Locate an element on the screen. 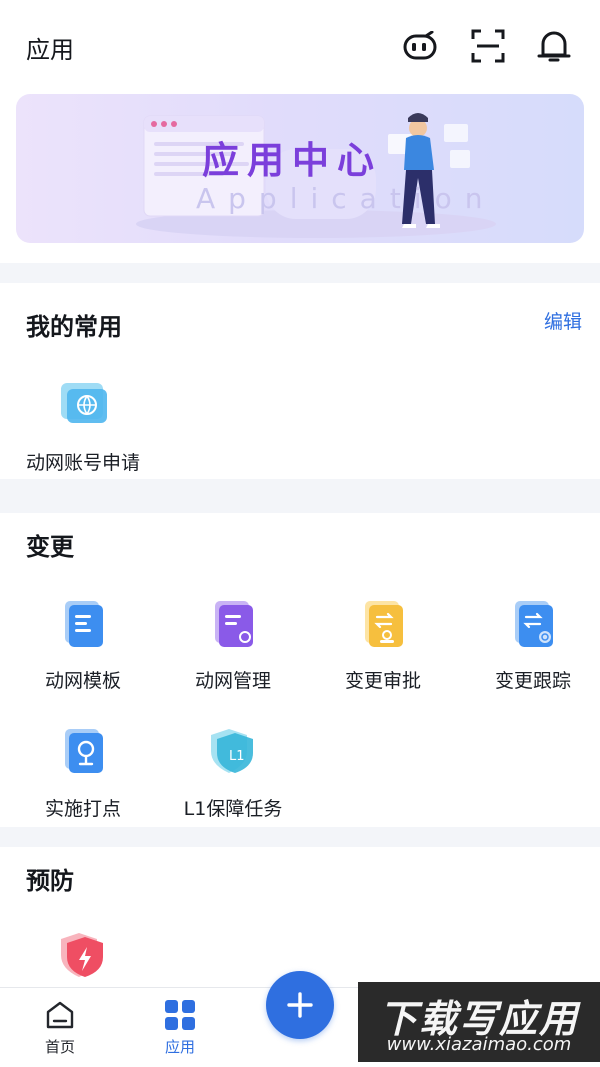  apps-grid-icon is located at coordinates (180, 1015).